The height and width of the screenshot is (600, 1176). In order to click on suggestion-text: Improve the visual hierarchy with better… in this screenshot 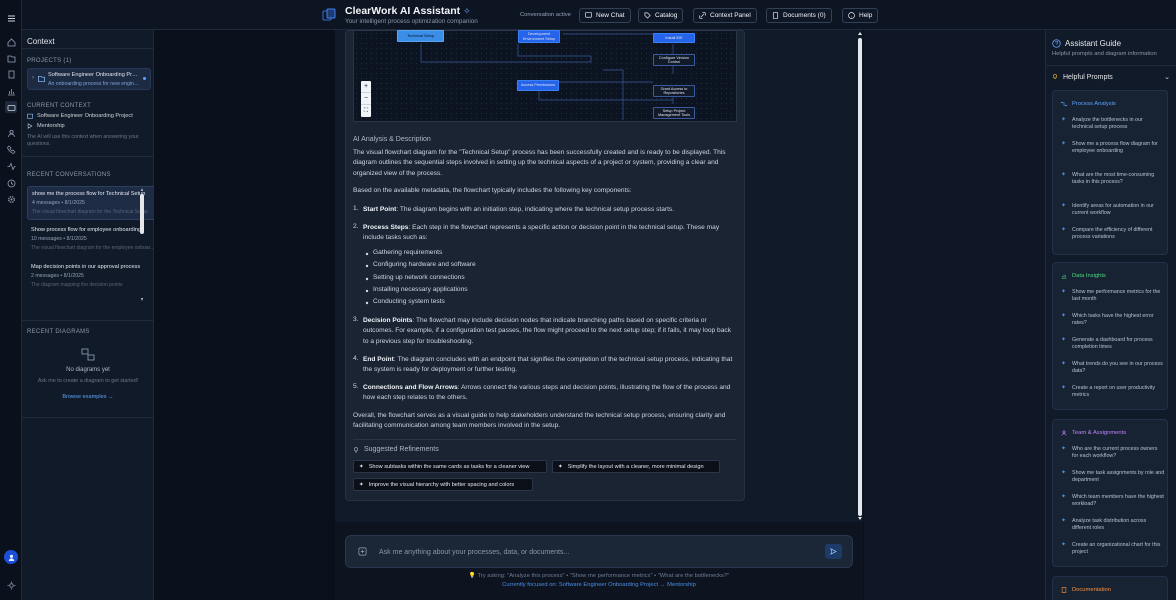, I will do `click(441, 484)`.